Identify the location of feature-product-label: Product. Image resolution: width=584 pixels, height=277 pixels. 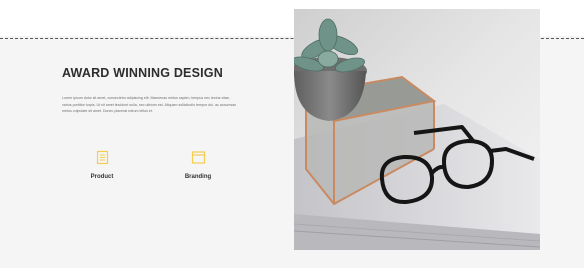
(102, 177).